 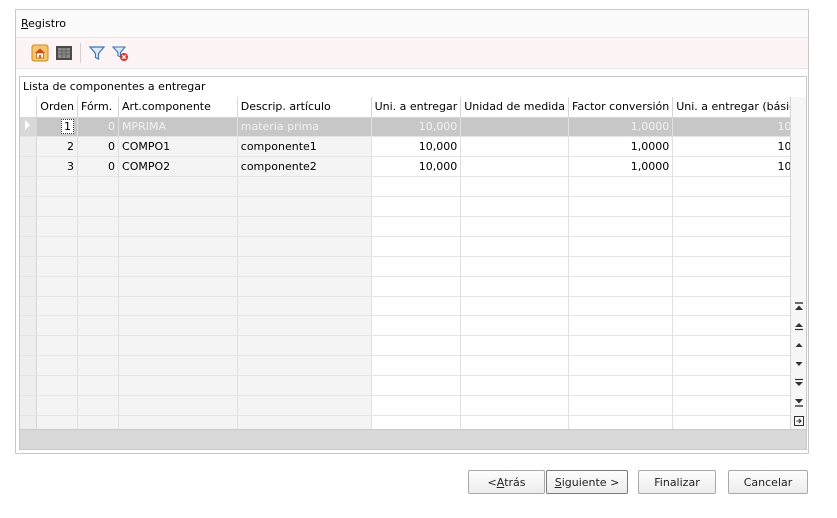 I want to click on cancel-button: Cancelar, so click(x=768, y=482).